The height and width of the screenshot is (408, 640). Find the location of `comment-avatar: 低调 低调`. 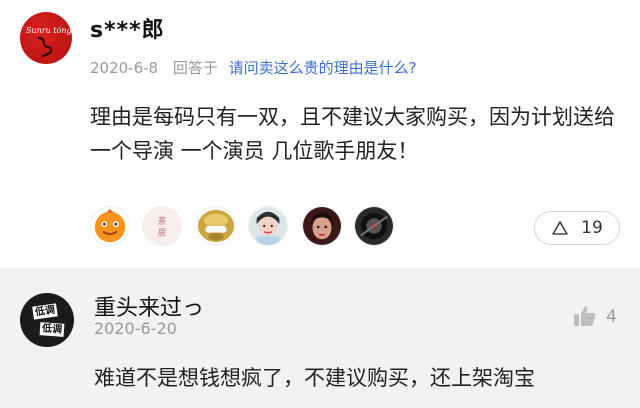

comment-avatar: 低调 低调 is located at coordinates (47, 320).